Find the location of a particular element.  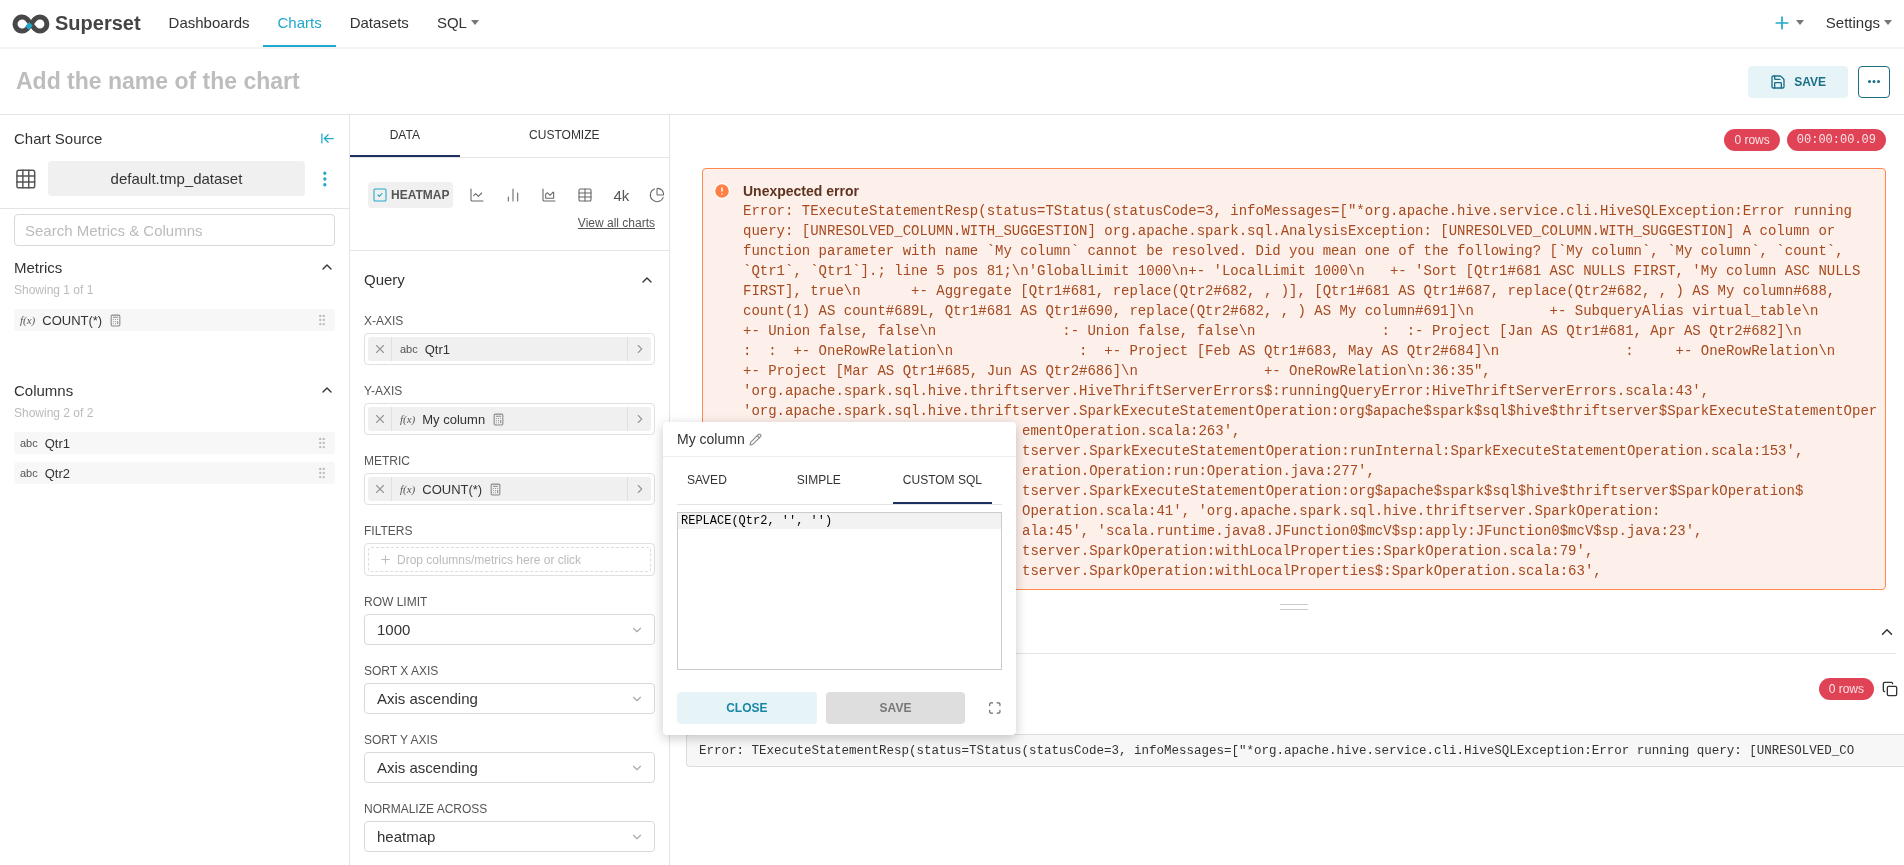

logo-icon is located at coordinates (31, 23).